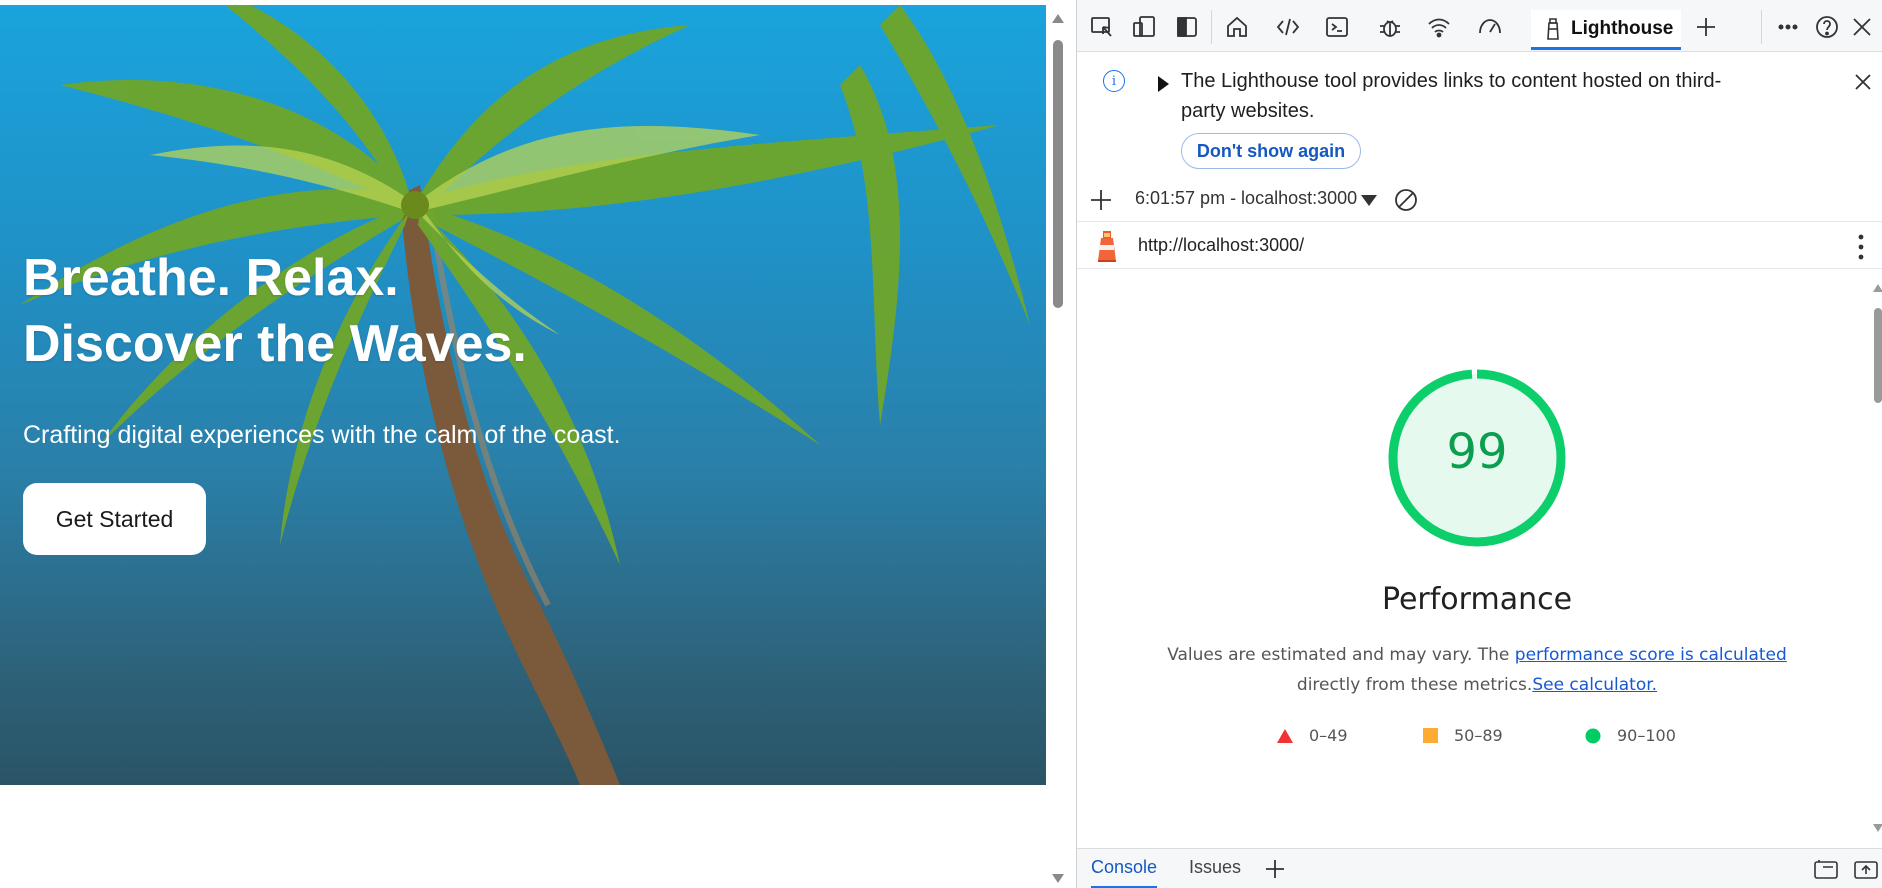 Image resolution: width=1882 pixels, height=888 pixels. Describe the element at coordinates (1341, 655) in the screenshot. I see `description-prefix: Values are estimated and may vary. The` at that location.